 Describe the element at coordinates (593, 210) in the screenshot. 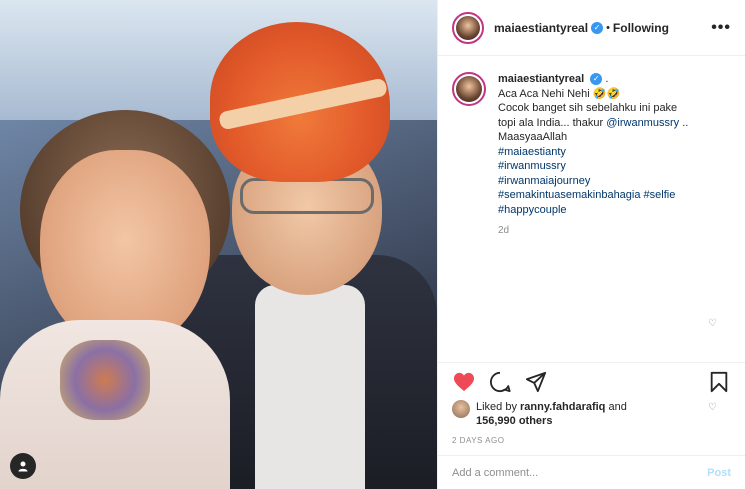

I see `hashtag-link: #happycouple` at that location.